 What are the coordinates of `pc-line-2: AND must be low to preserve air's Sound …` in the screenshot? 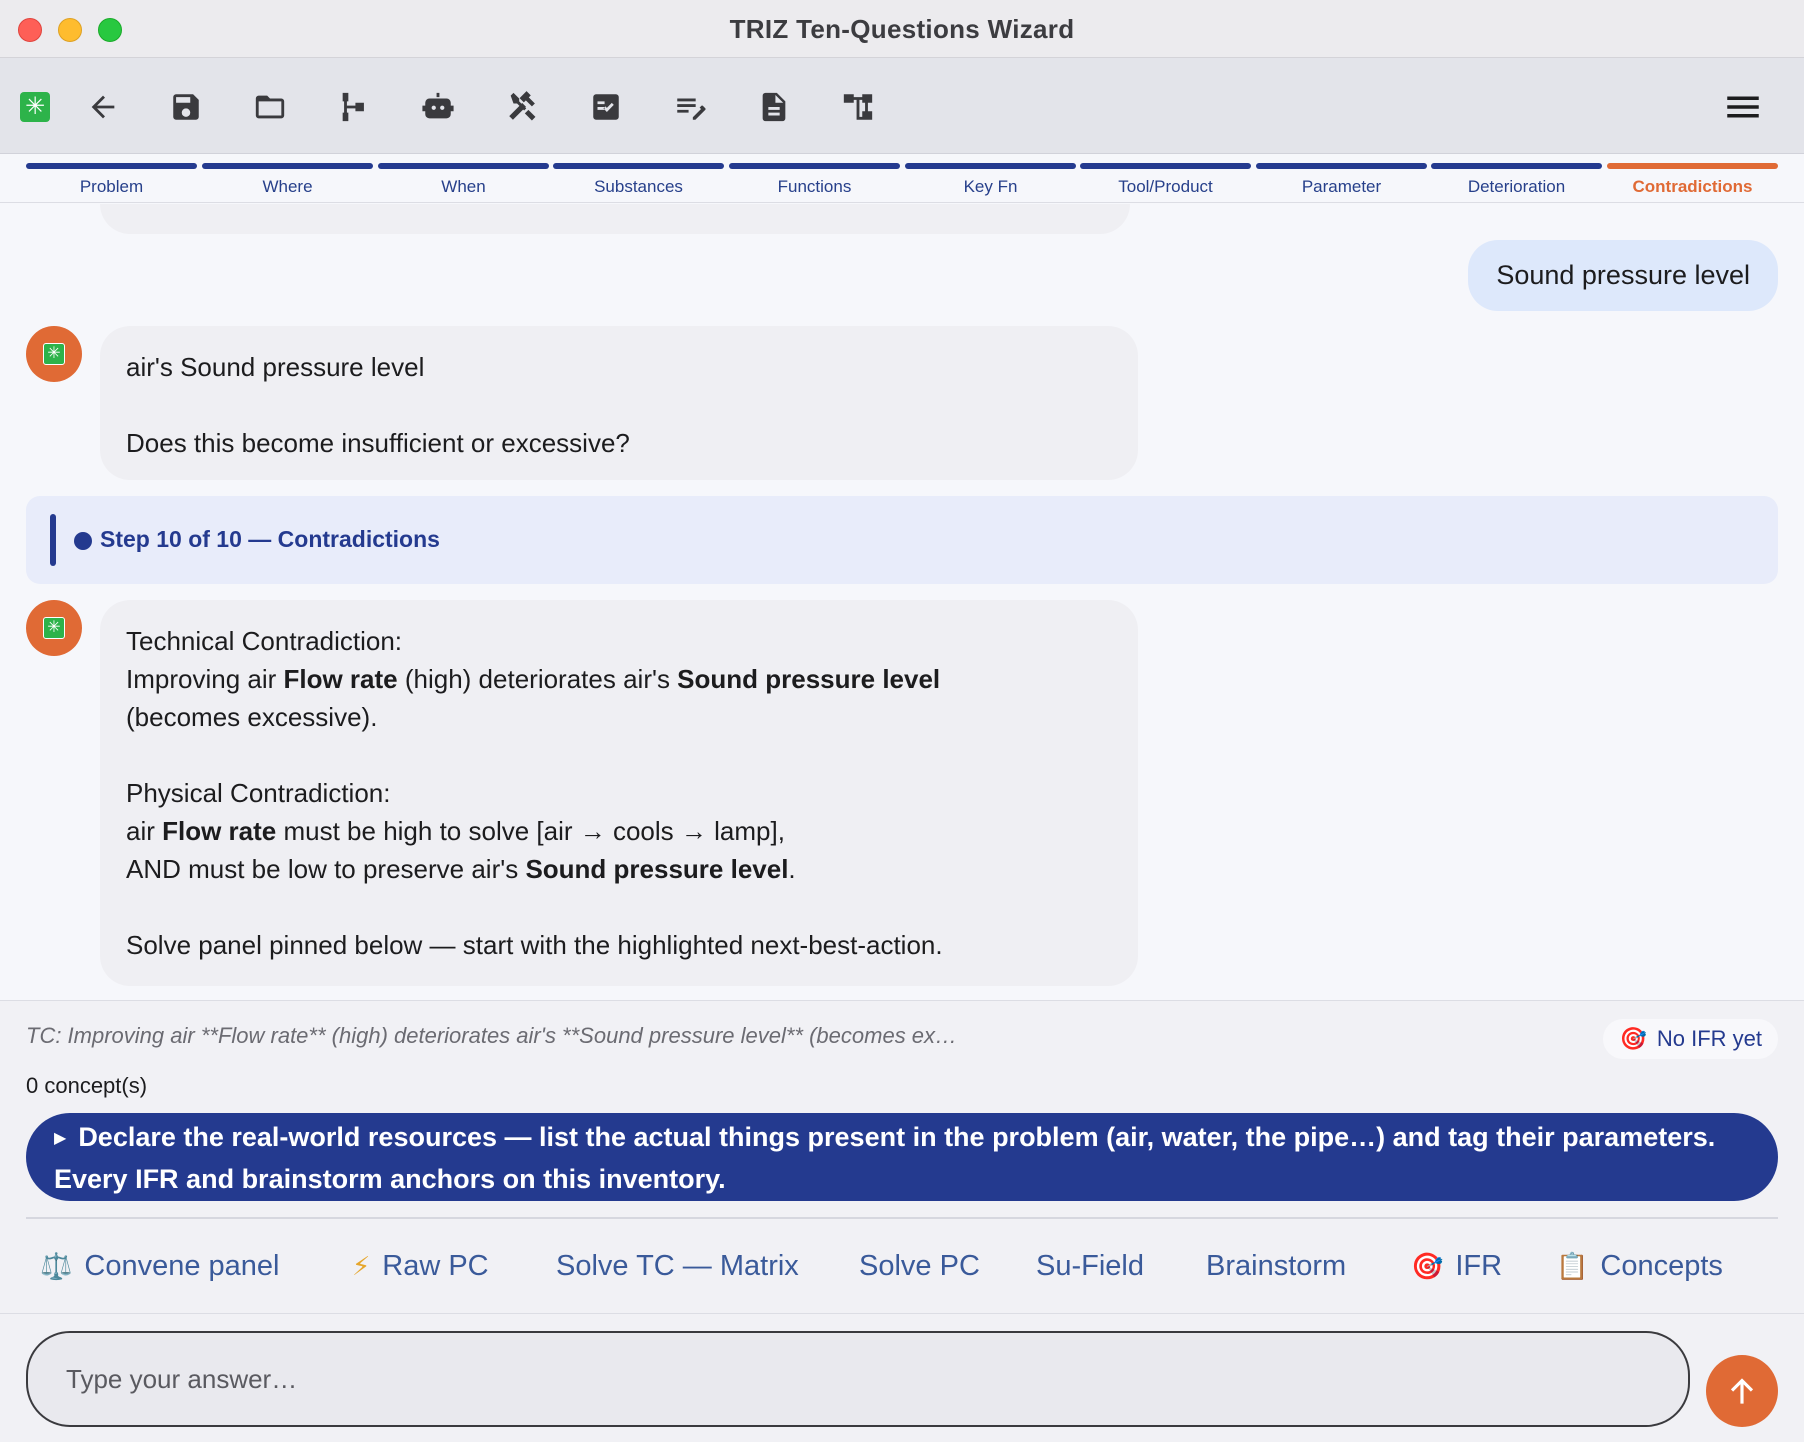 It's located at (461, 869).